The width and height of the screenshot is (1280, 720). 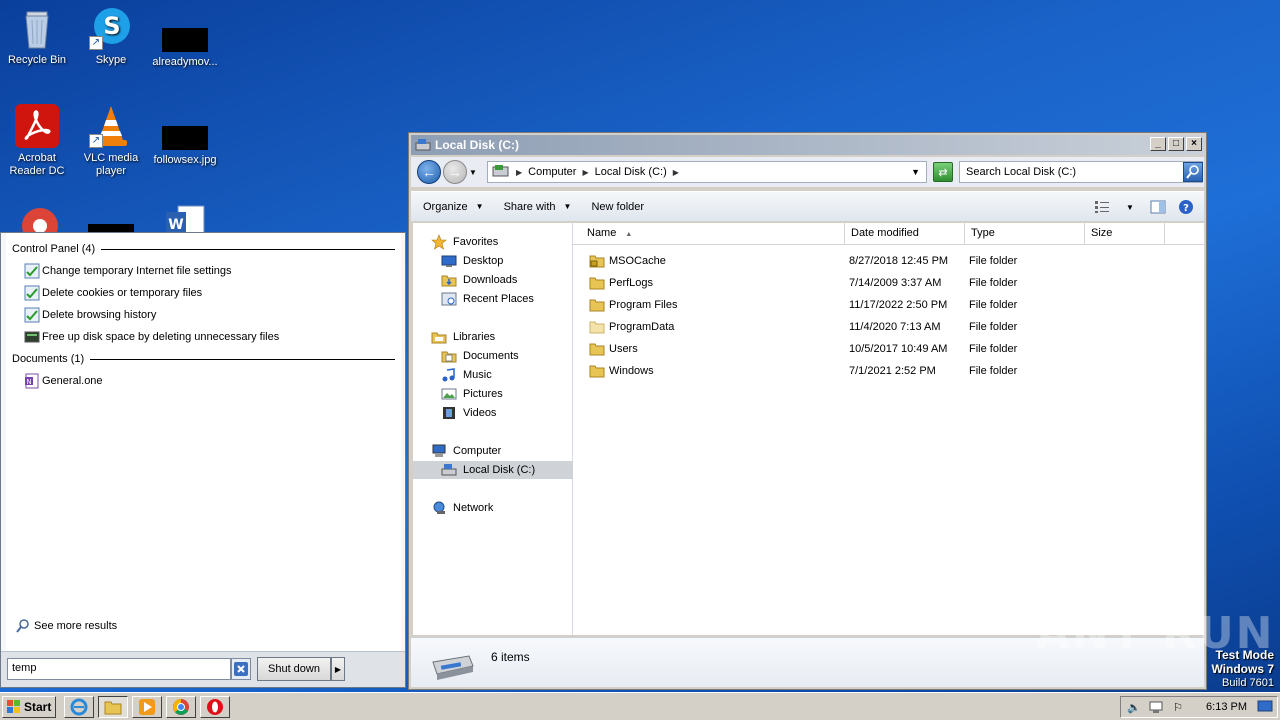 I want to click on nav-downloads: Downloads, so click(x=479, y=280).